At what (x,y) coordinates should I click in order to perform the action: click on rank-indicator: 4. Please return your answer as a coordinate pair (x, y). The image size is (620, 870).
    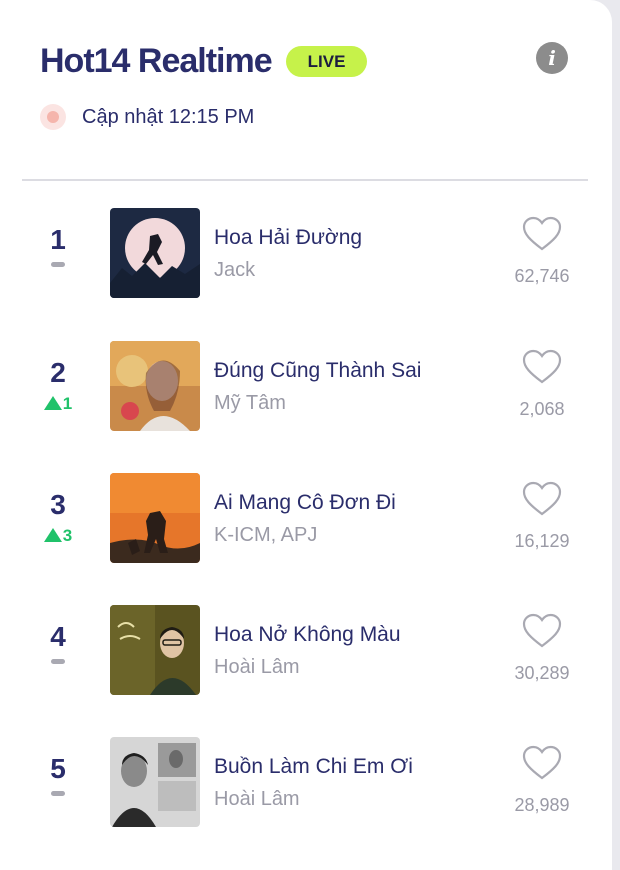
    Looking at the image, I should click on (58, 643).